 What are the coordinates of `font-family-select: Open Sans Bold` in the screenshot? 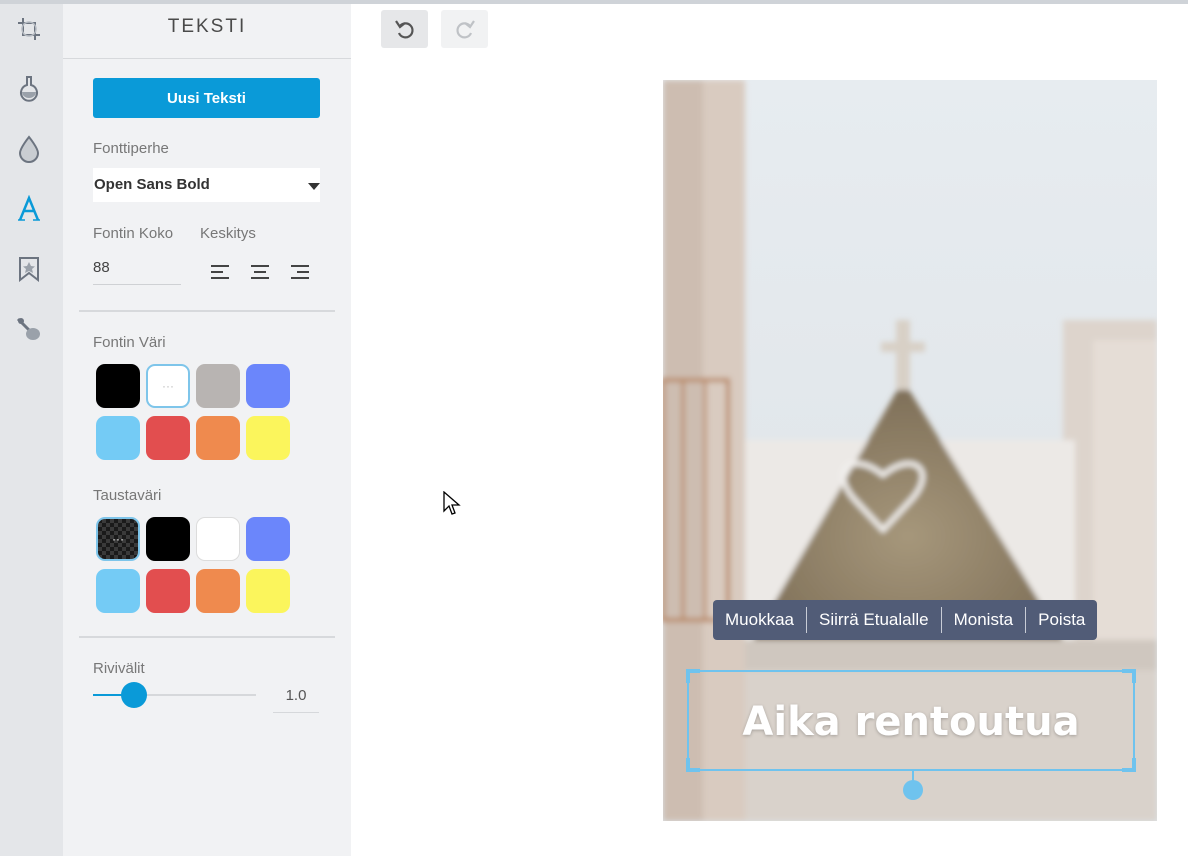 It's located at (206, 185).